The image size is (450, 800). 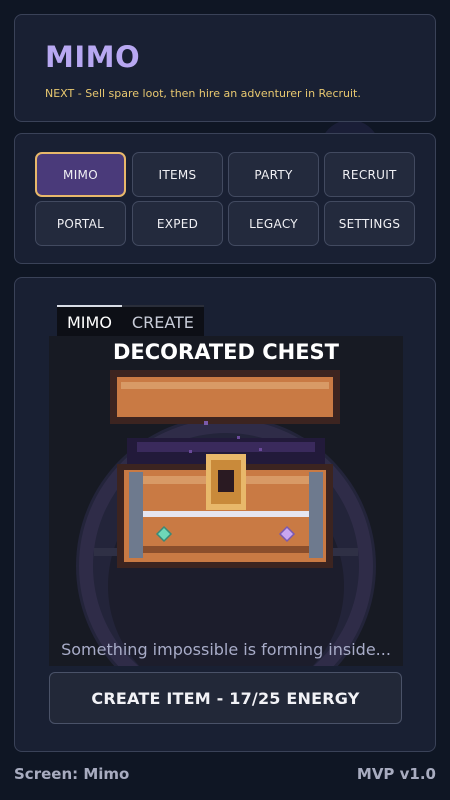 What do you see at coordinates (225, 549) in the screenshot?
I see `chest-bottom-stripe` at bounding box center [225, 549].